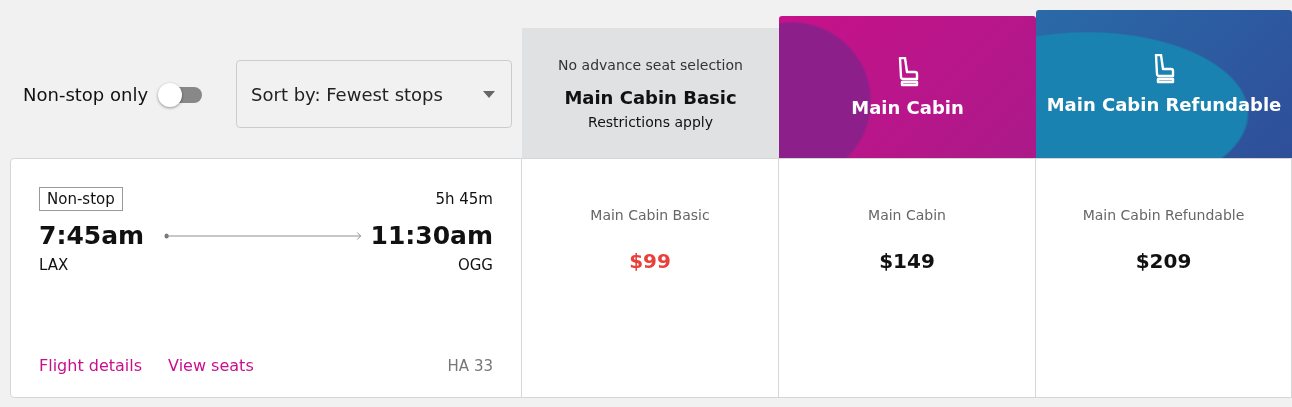 The image size is (1292, 407). What do you see at coordinates (54, 265) in the screenshot?
I see `origin-code: LAX` at bounding box center [54, 265].